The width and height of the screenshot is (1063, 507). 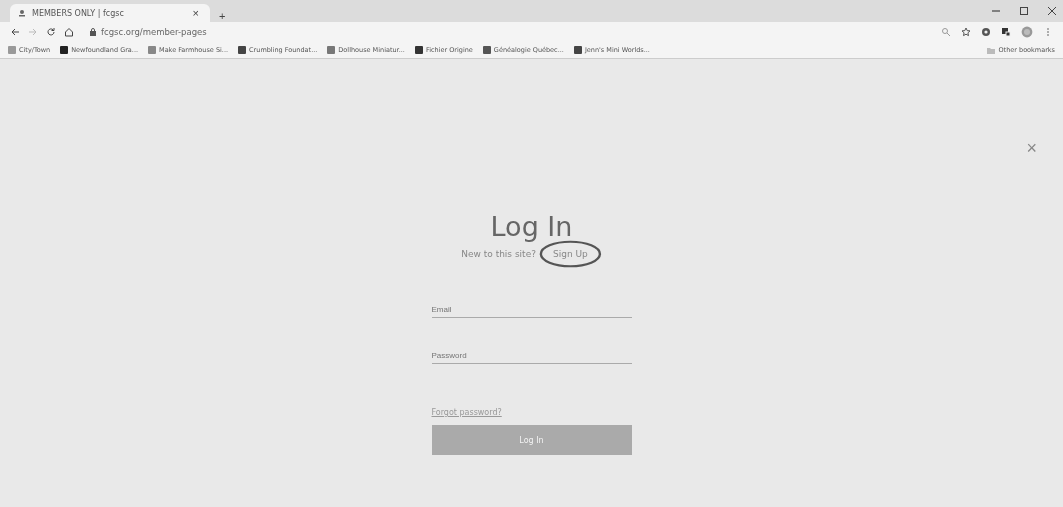 What do you see at coordinates (195, 13) in the screenshot?
I see `close-tab-button: ×` at bounding box center [195, 13].